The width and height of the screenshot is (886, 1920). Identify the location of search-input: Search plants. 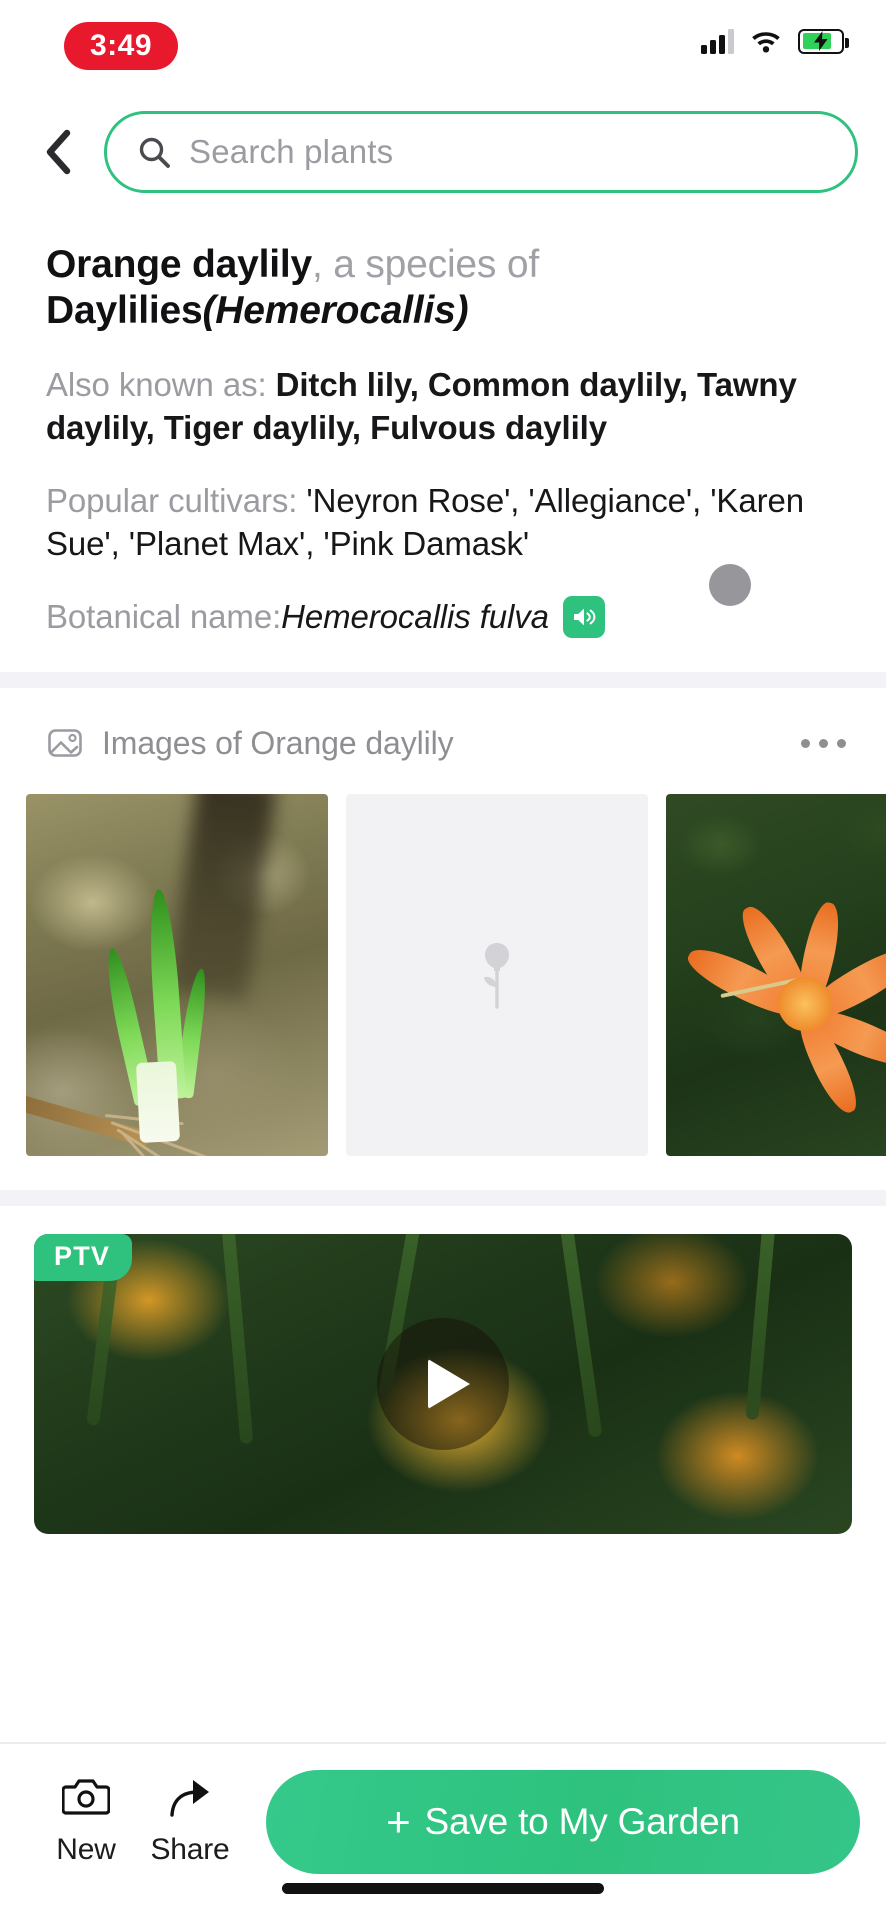
(481, 152).